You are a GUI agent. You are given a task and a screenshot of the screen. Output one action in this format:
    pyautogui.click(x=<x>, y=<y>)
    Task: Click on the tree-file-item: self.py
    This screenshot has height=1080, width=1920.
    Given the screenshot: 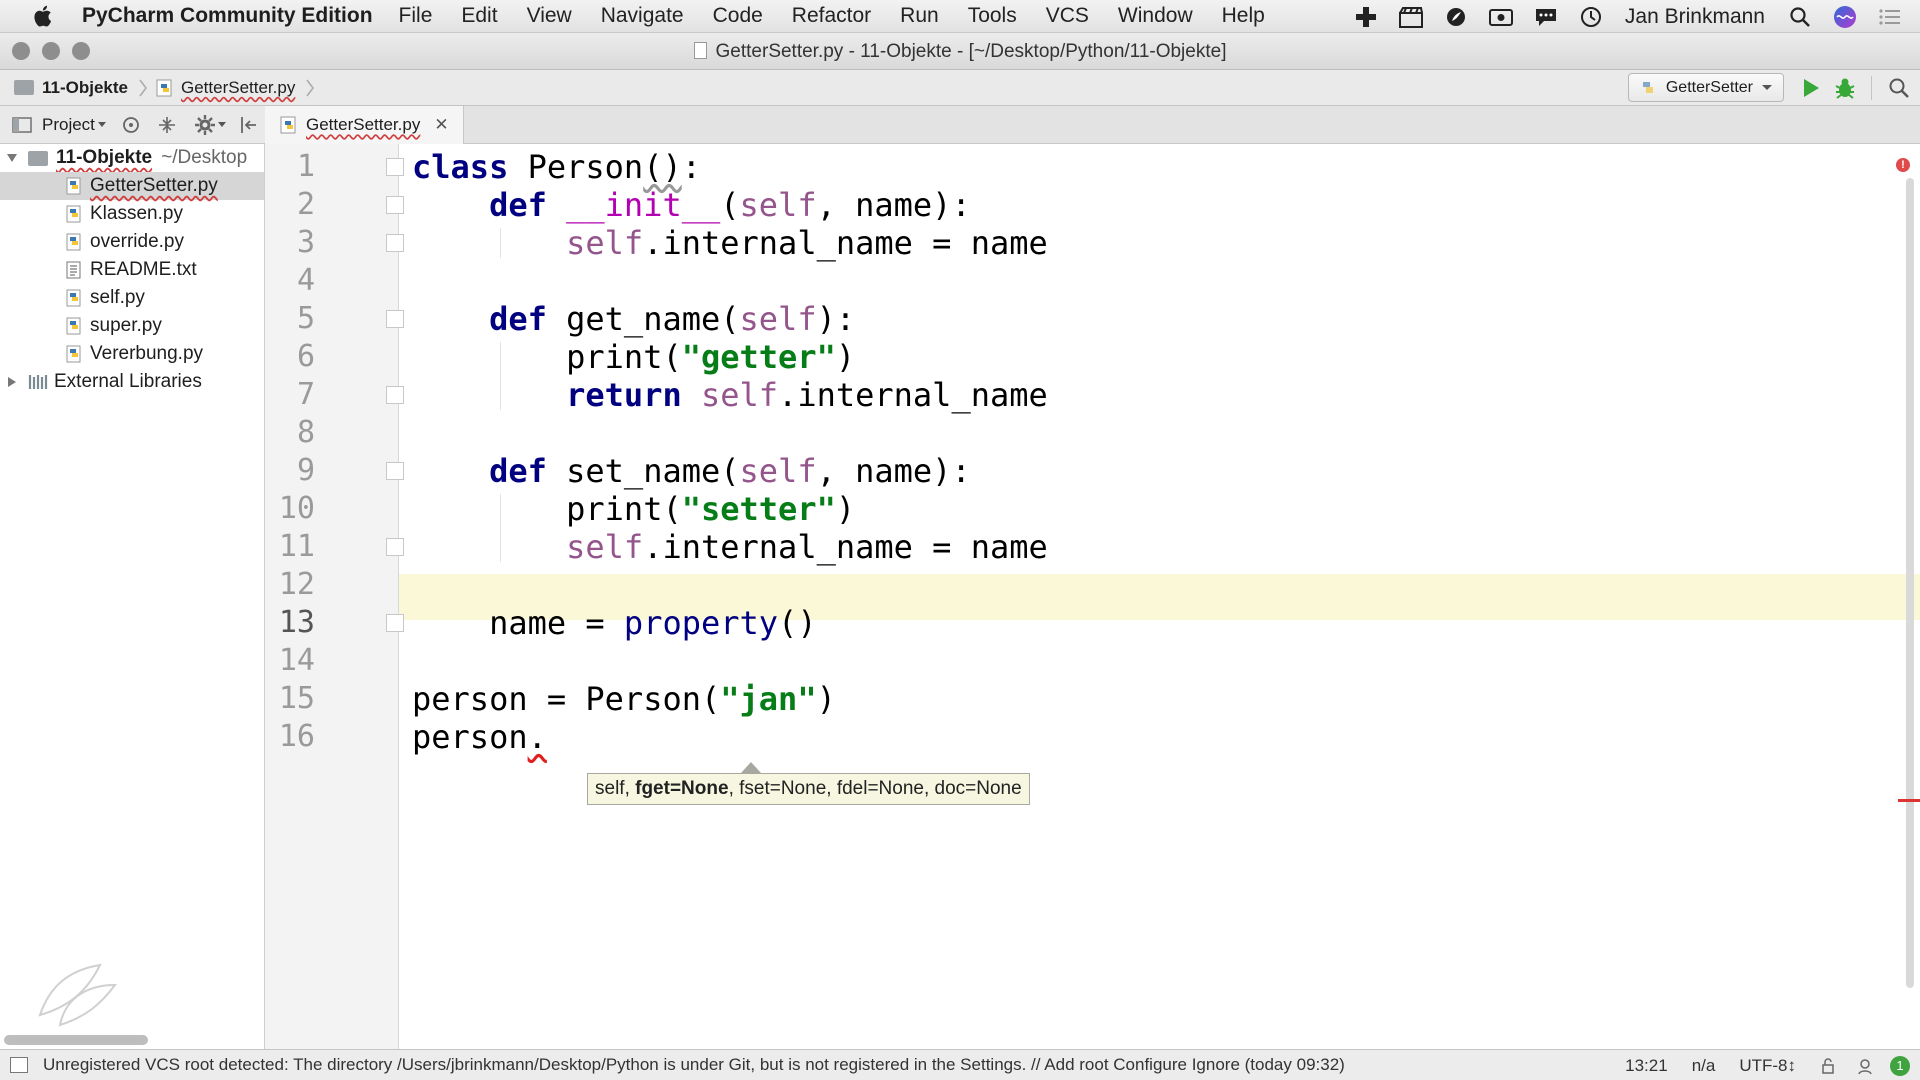 What is the action you would take?
    pyautogui.click(x=132, y=298)
    